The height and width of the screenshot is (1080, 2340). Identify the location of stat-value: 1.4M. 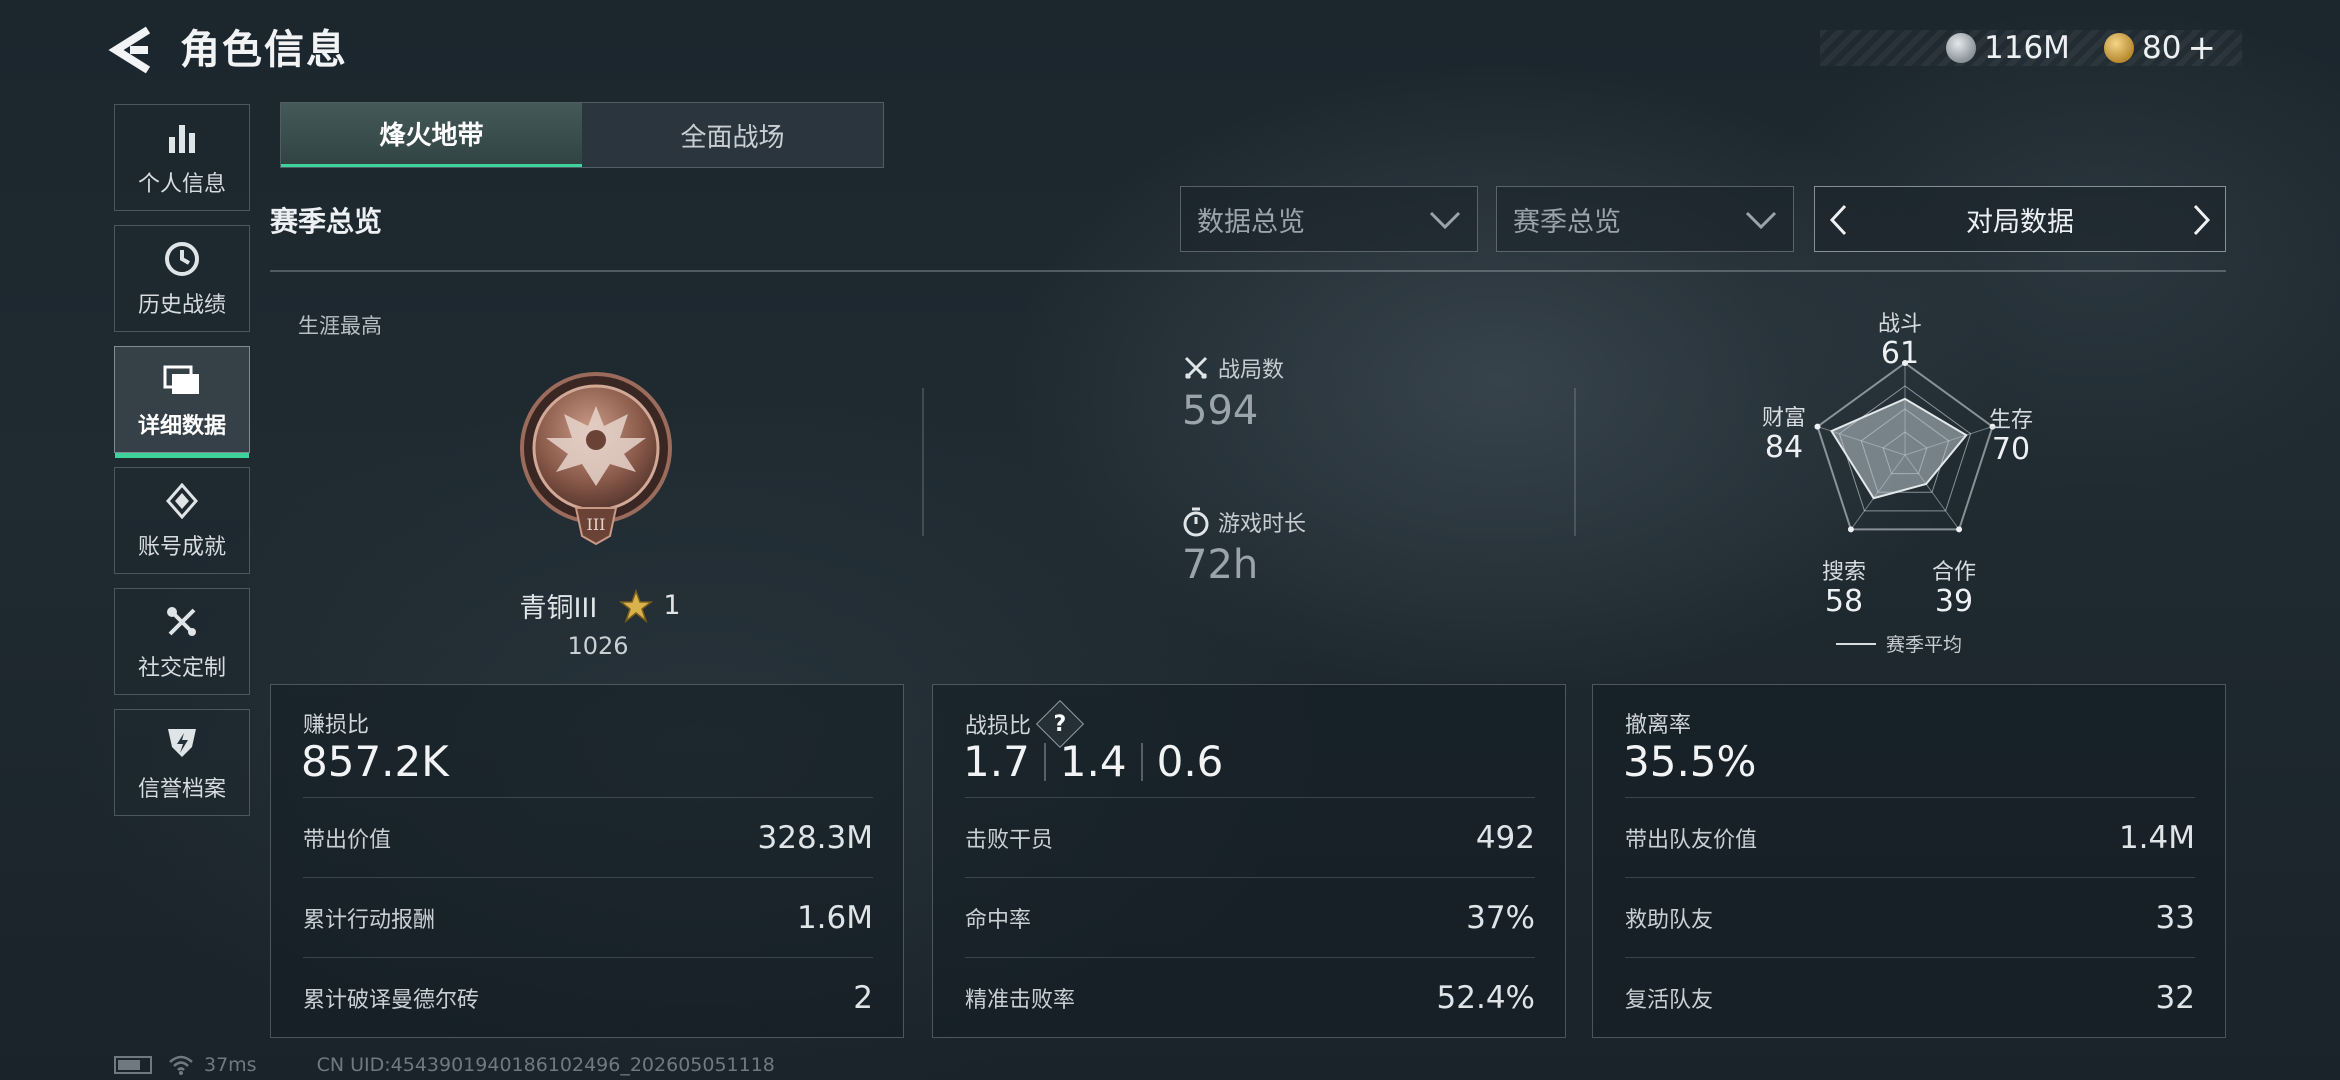
(2156, 837).